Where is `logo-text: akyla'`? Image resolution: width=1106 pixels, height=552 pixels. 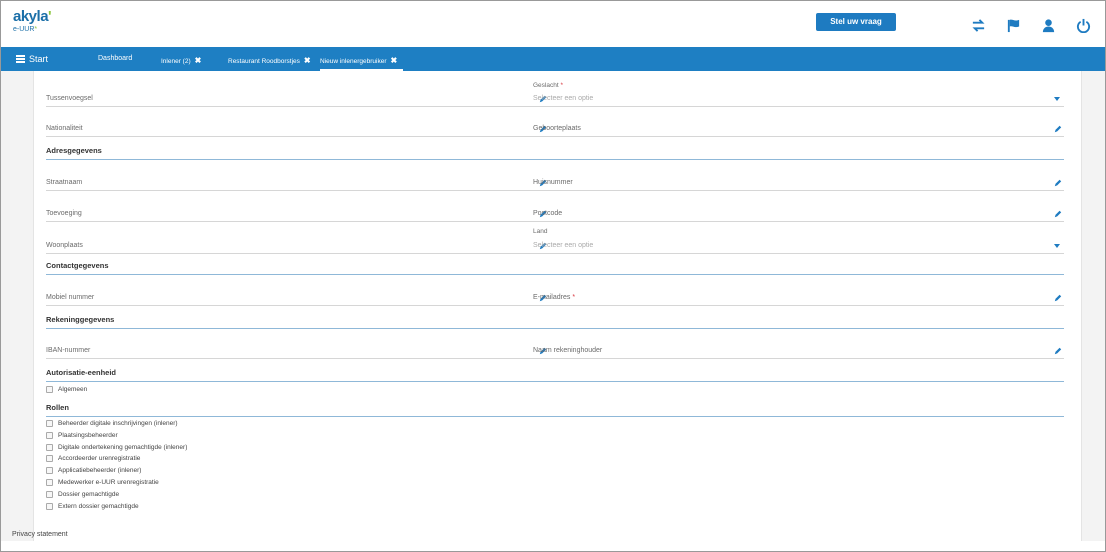
logo-text: akyla' is located at coordinates (32, 16).